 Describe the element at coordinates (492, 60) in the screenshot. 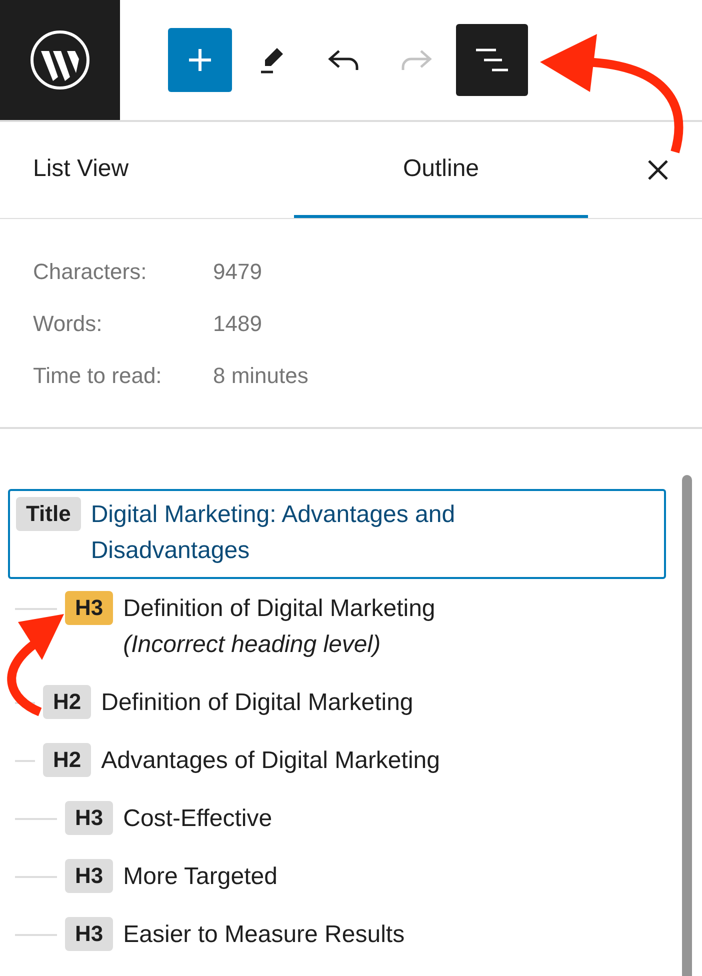

I see `outline-button` at that location.